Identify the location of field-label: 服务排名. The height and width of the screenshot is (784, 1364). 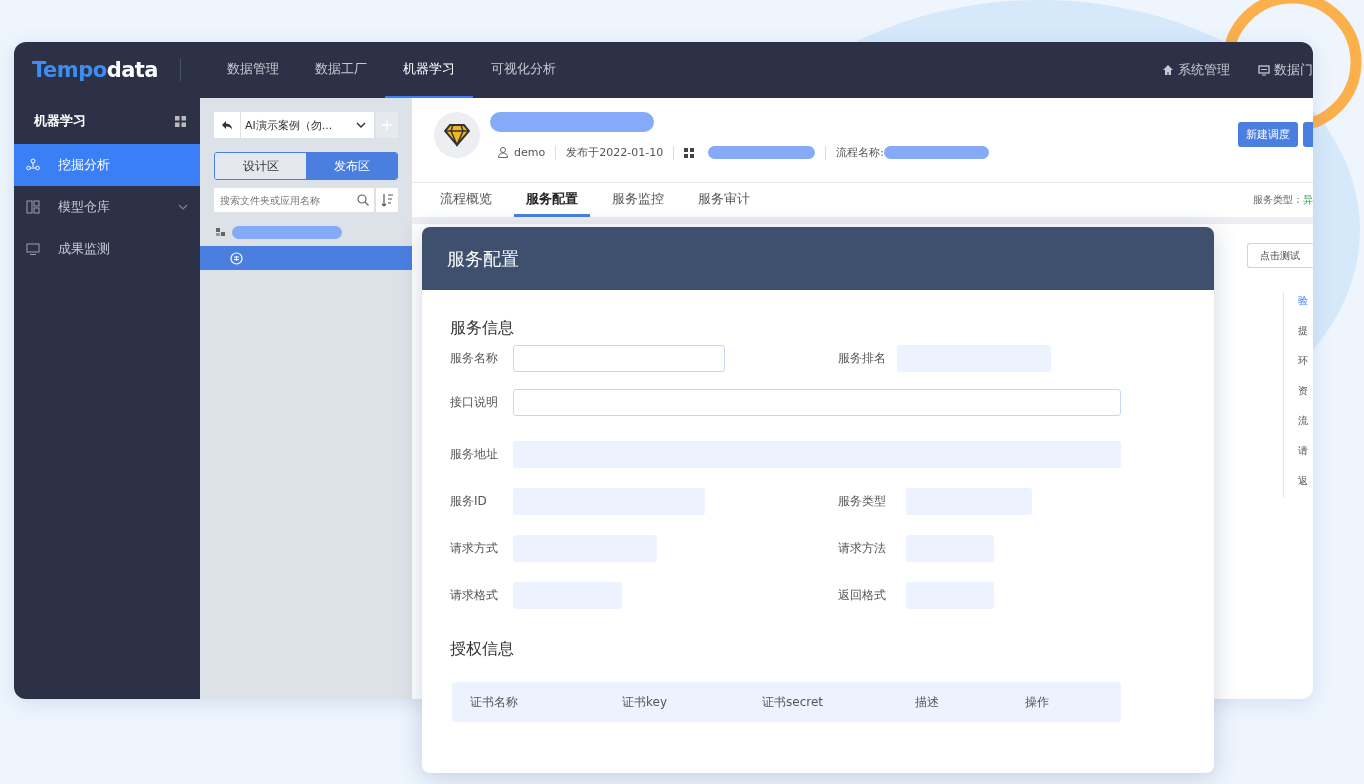
(862, 358).